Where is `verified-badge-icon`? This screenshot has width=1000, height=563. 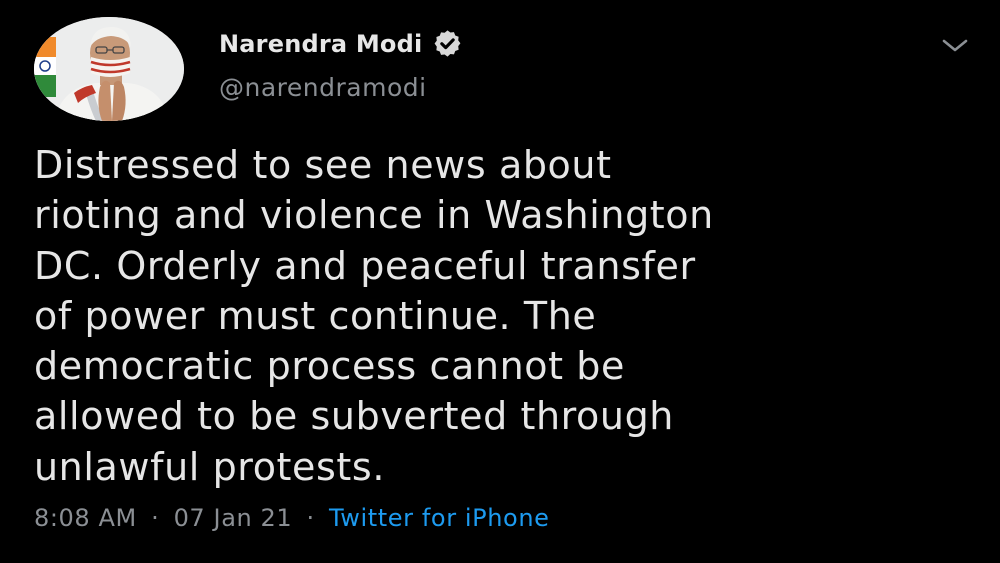 verified-badge-icon is located at coordinates (447, 43).